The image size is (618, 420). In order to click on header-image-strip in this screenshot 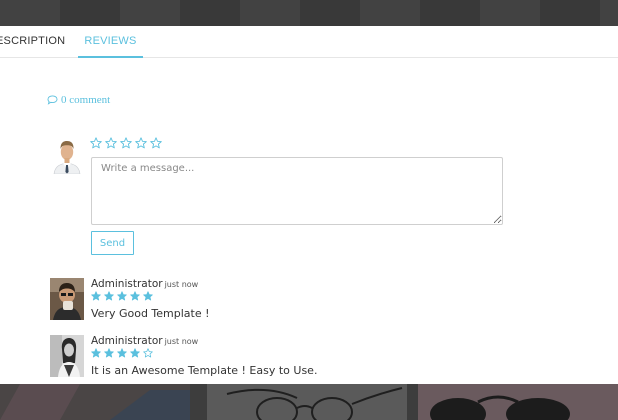, I will do `click(309, 13)`.